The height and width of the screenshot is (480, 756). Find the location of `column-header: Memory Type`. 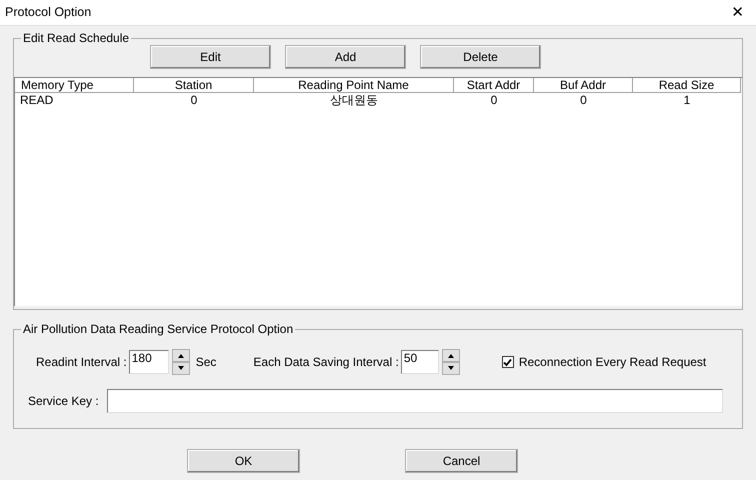

column-header: Memory Type is located at coordinates (74, 85).